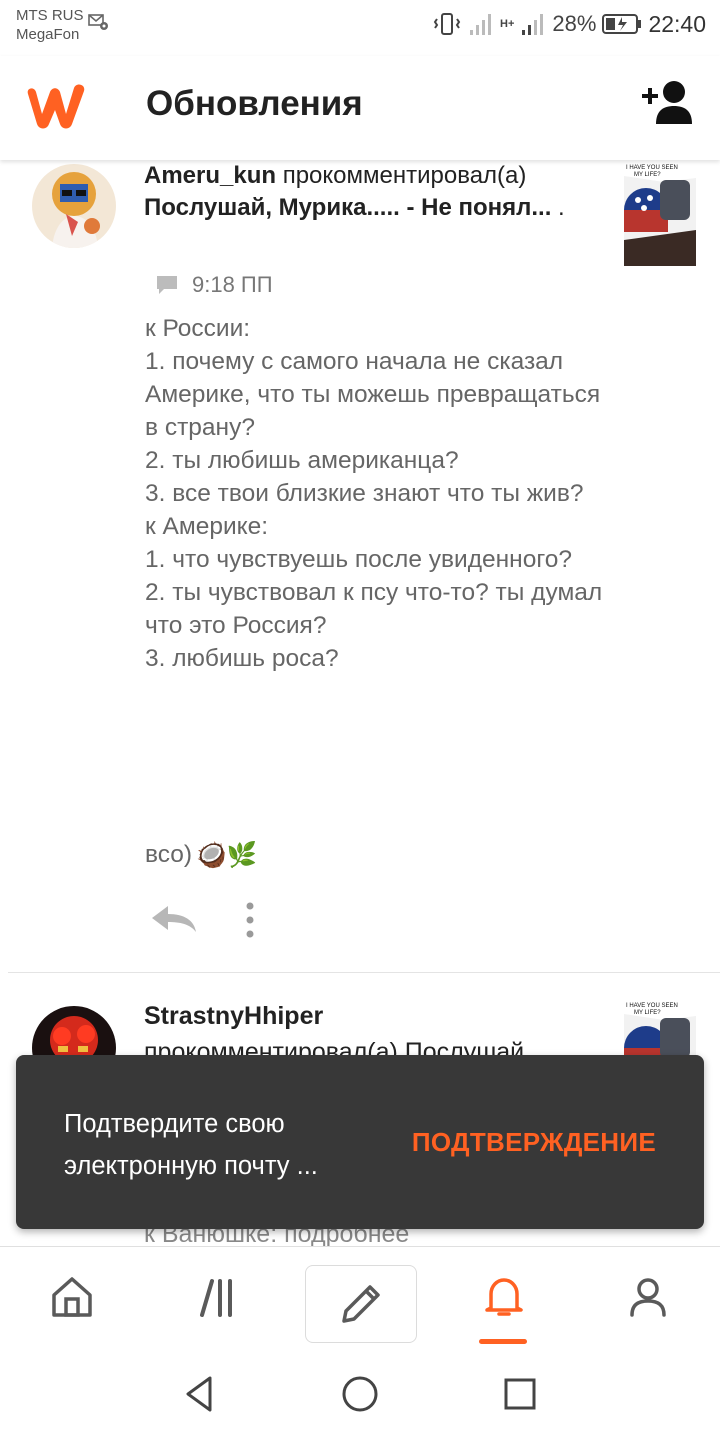 This screenshot has height=1440, width=720. I want to click on divider, so click(364, 972).